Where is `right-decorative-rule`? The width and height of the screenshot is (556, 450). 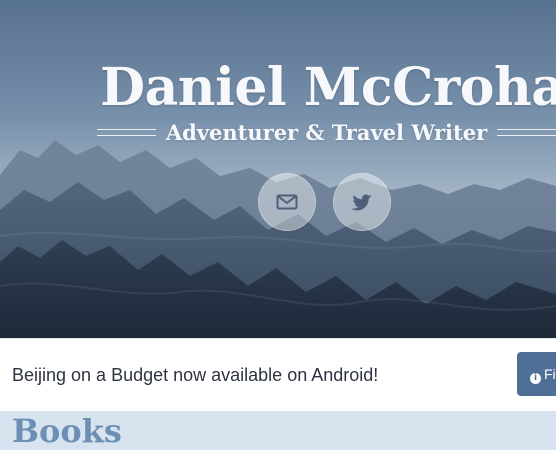
right-decorative-rule is located at coordinates (526, 132).